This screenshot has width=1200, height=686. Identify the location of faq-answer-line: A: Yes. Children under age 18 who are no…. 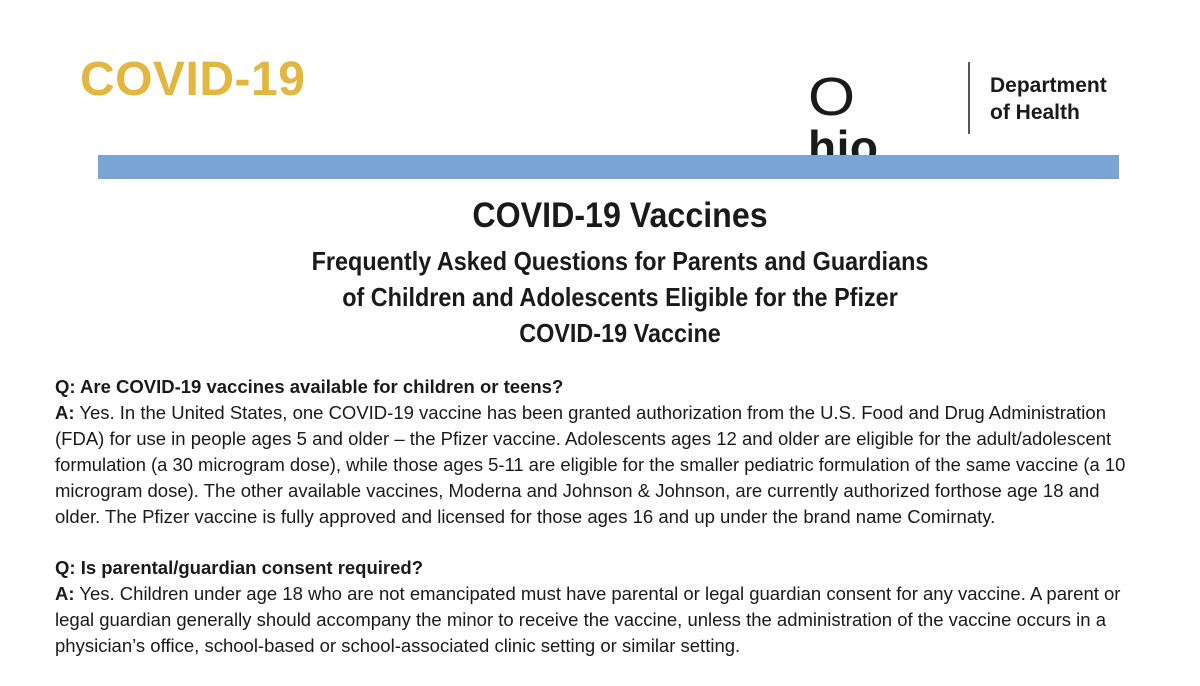
(587, 594).